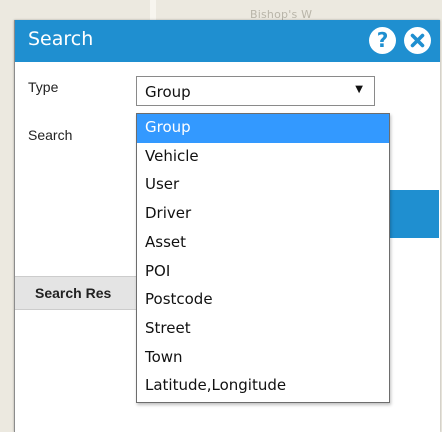 The height and width of the screenshot is (432, 442). What do you see at coordinates (168, 327) in the screenshot?
I see `type-option-label: Street` at bounding box center [168, 327].